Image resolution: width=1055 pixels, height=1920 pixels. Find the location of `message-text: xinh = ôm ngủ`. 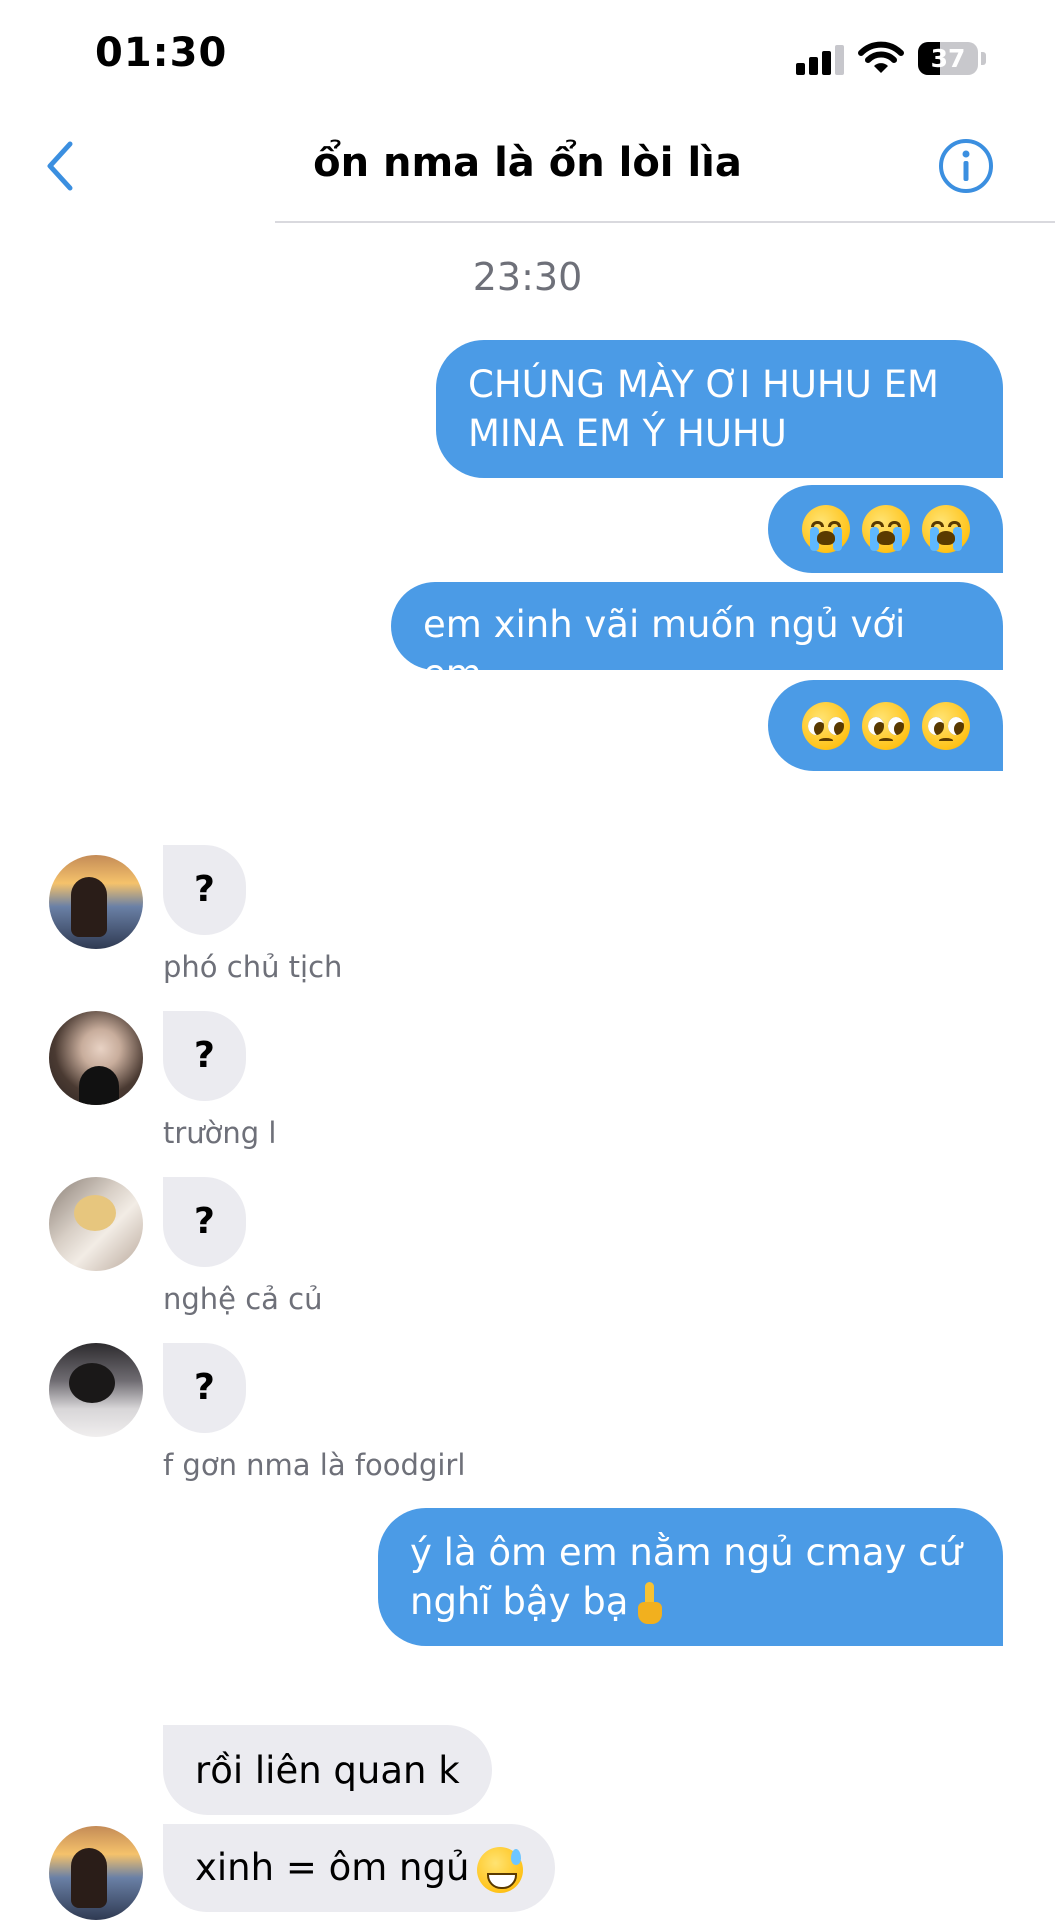

message-text: xinh = ôm ngủ is located at coordinates (332, 1867).